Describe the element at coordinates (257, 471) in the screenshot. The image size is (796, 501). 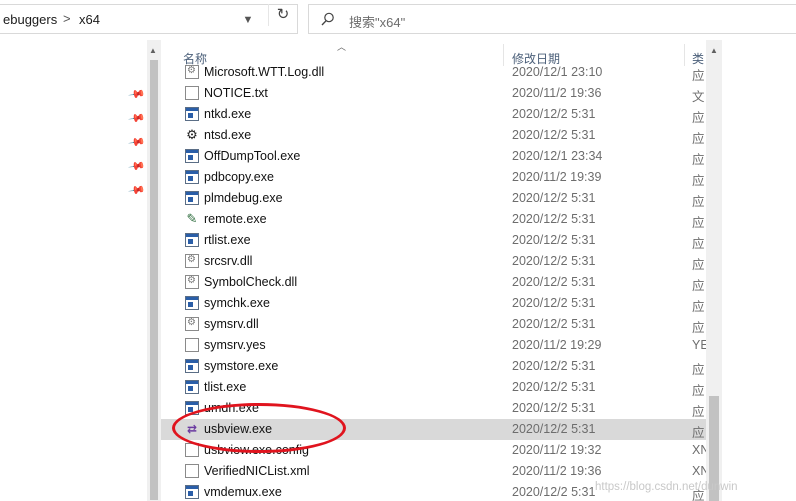
I see `file-name: VerifiedNICList.xml` at that location.